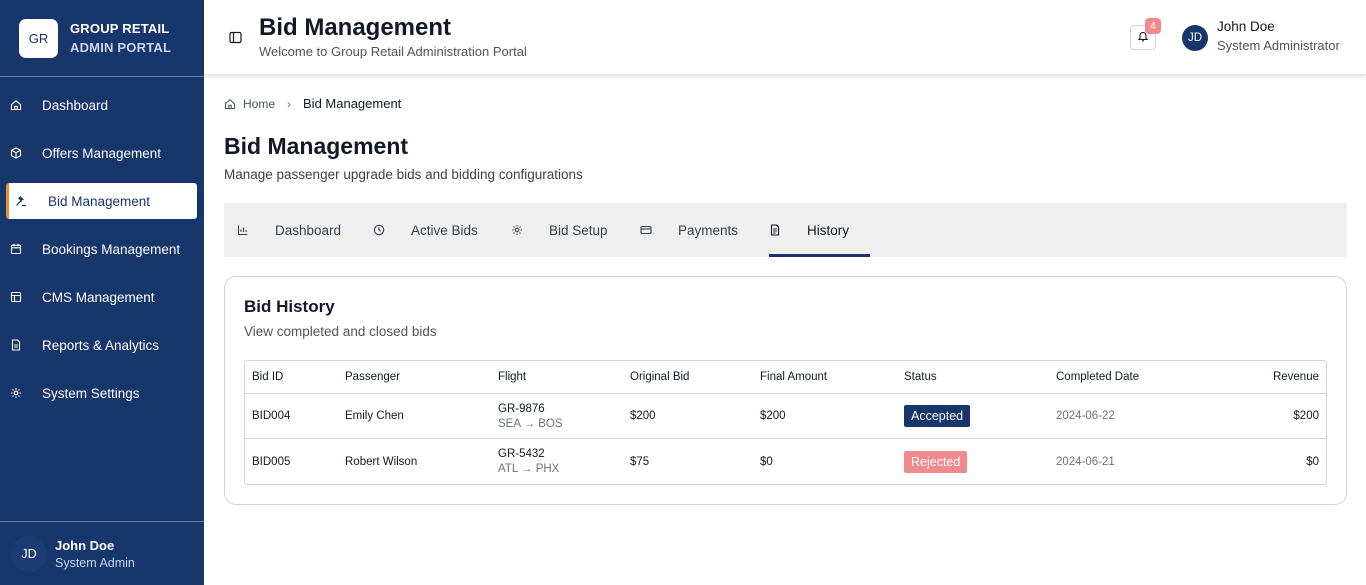 The image size is (1366, 585). I want to click on sidebar-item-dashboard: Dashboard, so click(102, 105).